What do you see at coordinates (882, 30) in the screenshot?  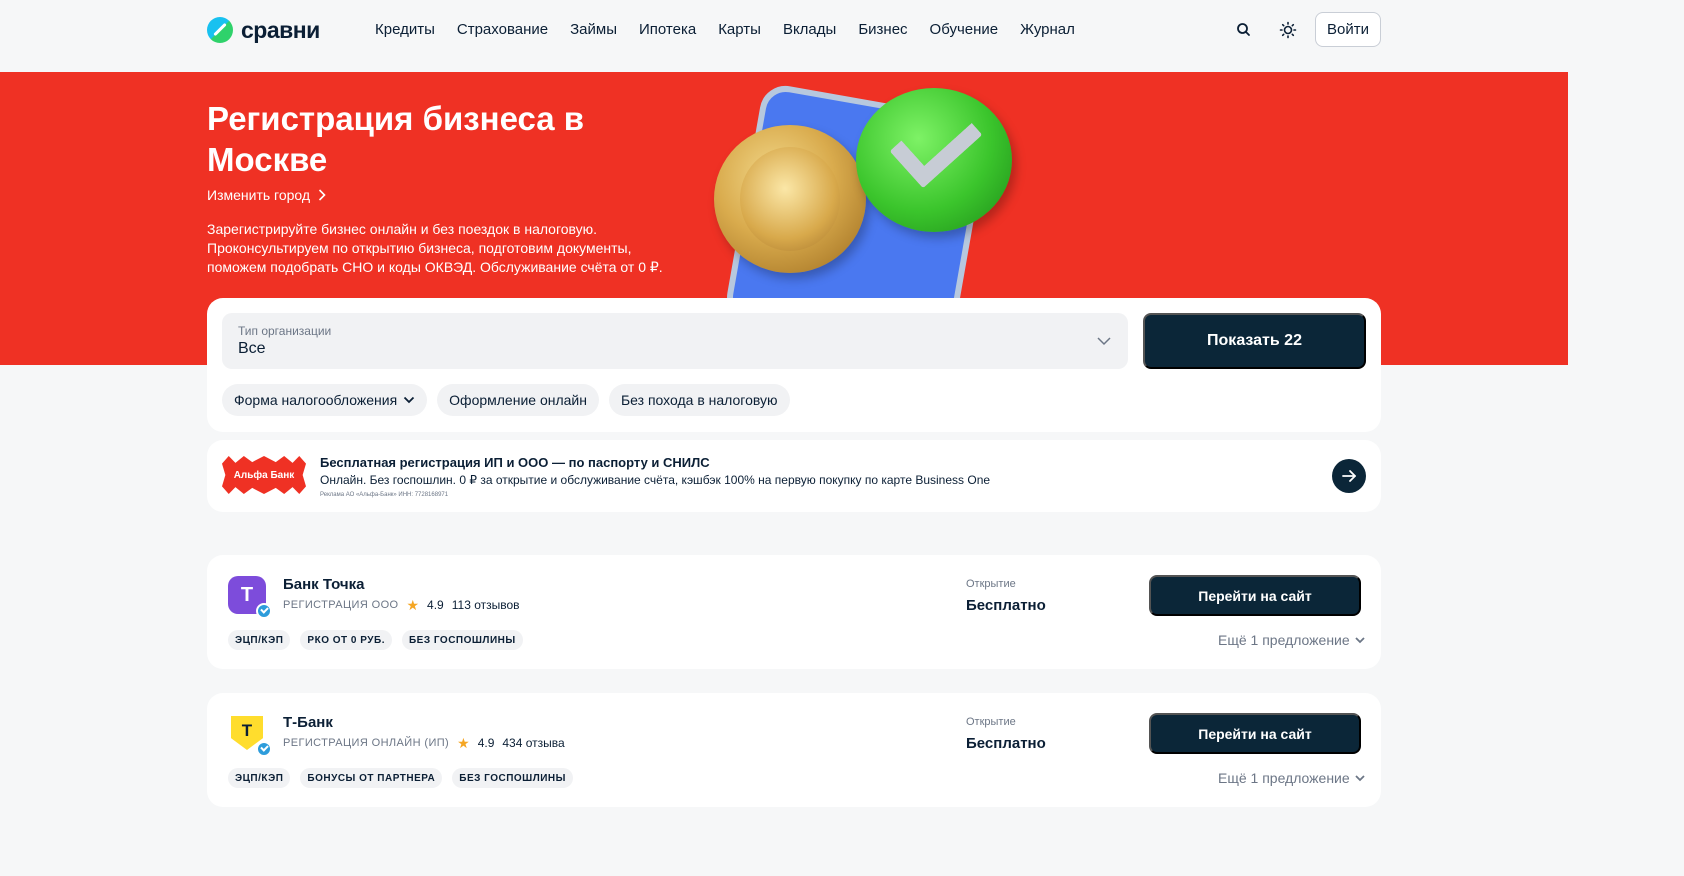 I see `nav-item-business: Бизнес` at bounding box center [882, 30].